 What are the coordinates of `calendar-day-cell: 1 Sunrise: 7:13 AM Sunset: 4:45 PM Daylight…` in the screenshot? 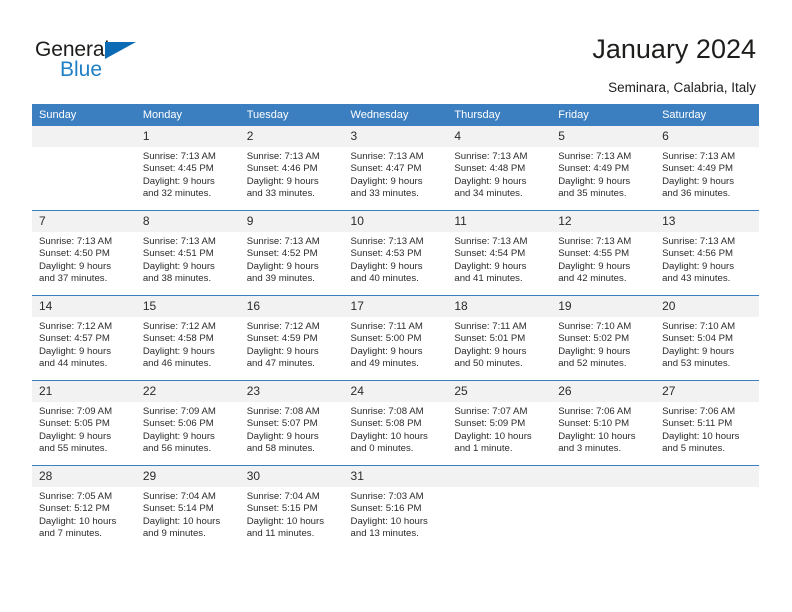 It's located at (187, 168).